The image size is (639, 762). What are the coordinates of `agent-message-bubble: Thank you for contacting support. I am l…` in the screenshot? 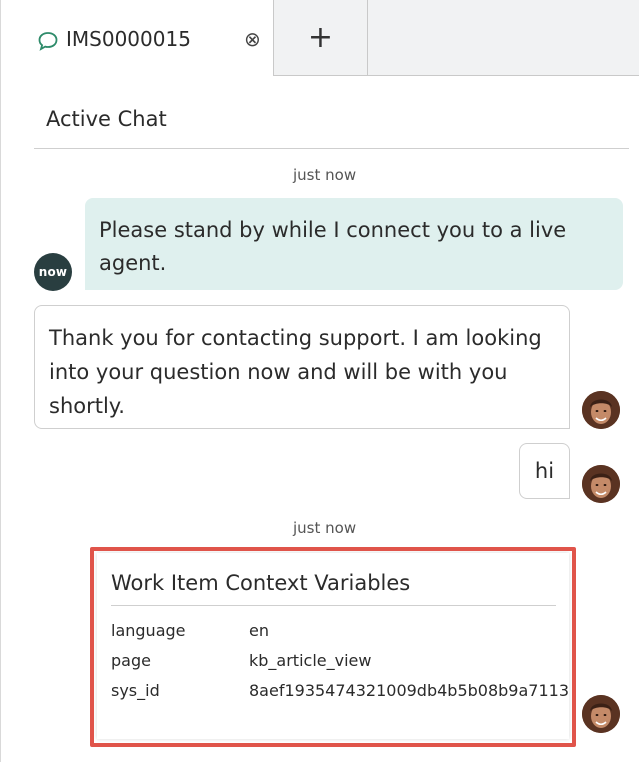 It's located at (302, 367).